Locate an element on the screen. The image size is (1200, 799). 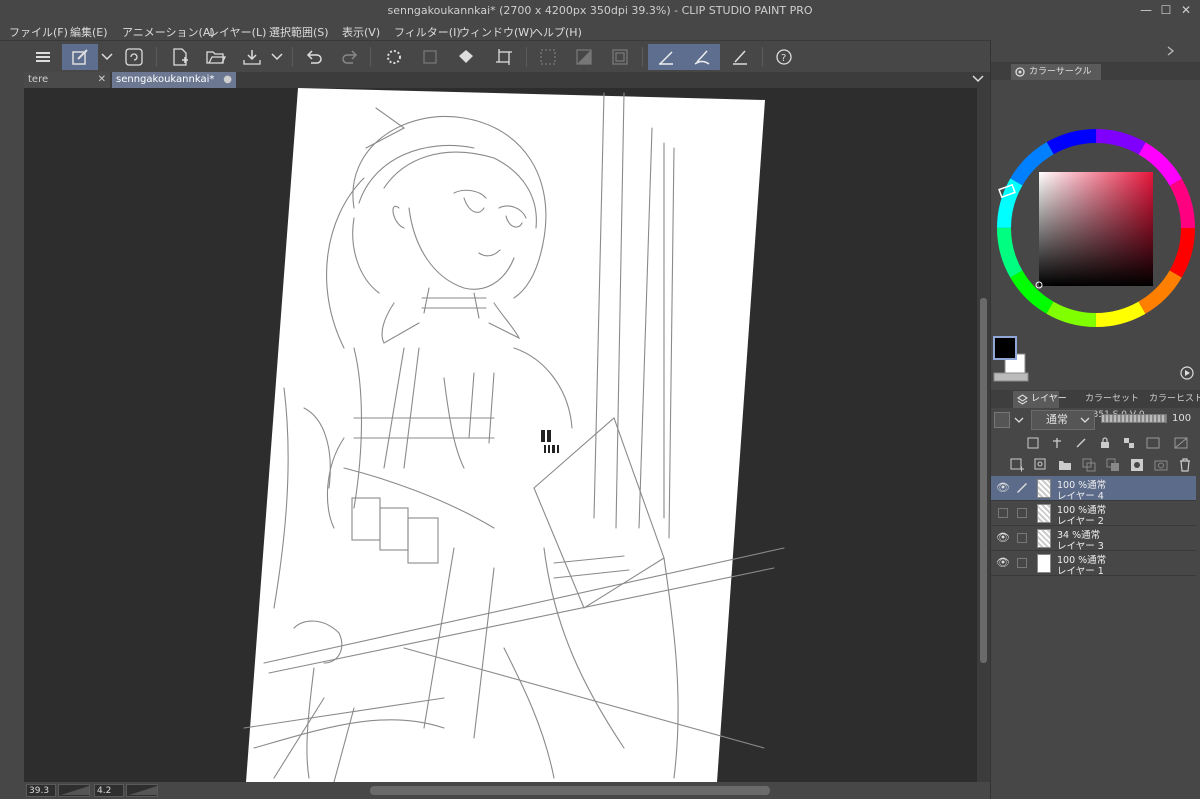
close-button: ✕ is located at coordinates (1186, 10).